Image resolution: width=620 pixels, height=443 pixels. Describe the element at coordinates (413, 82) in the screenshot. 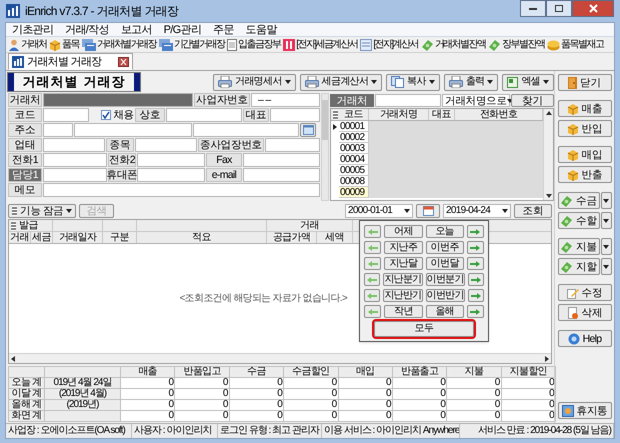

I see `action-button: 복사` at that location.